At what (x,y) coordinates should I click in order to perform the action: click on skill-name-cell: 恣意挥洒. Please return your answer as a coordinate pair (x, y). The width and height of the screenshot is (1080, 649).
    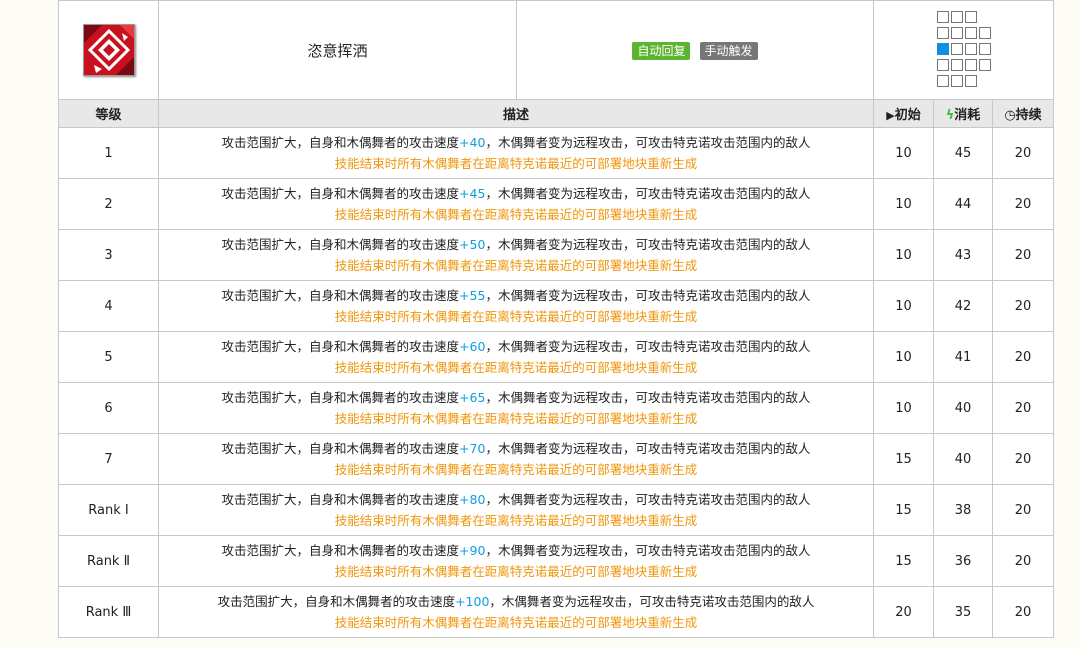
    Looking at the image, I should click on (337, 50).